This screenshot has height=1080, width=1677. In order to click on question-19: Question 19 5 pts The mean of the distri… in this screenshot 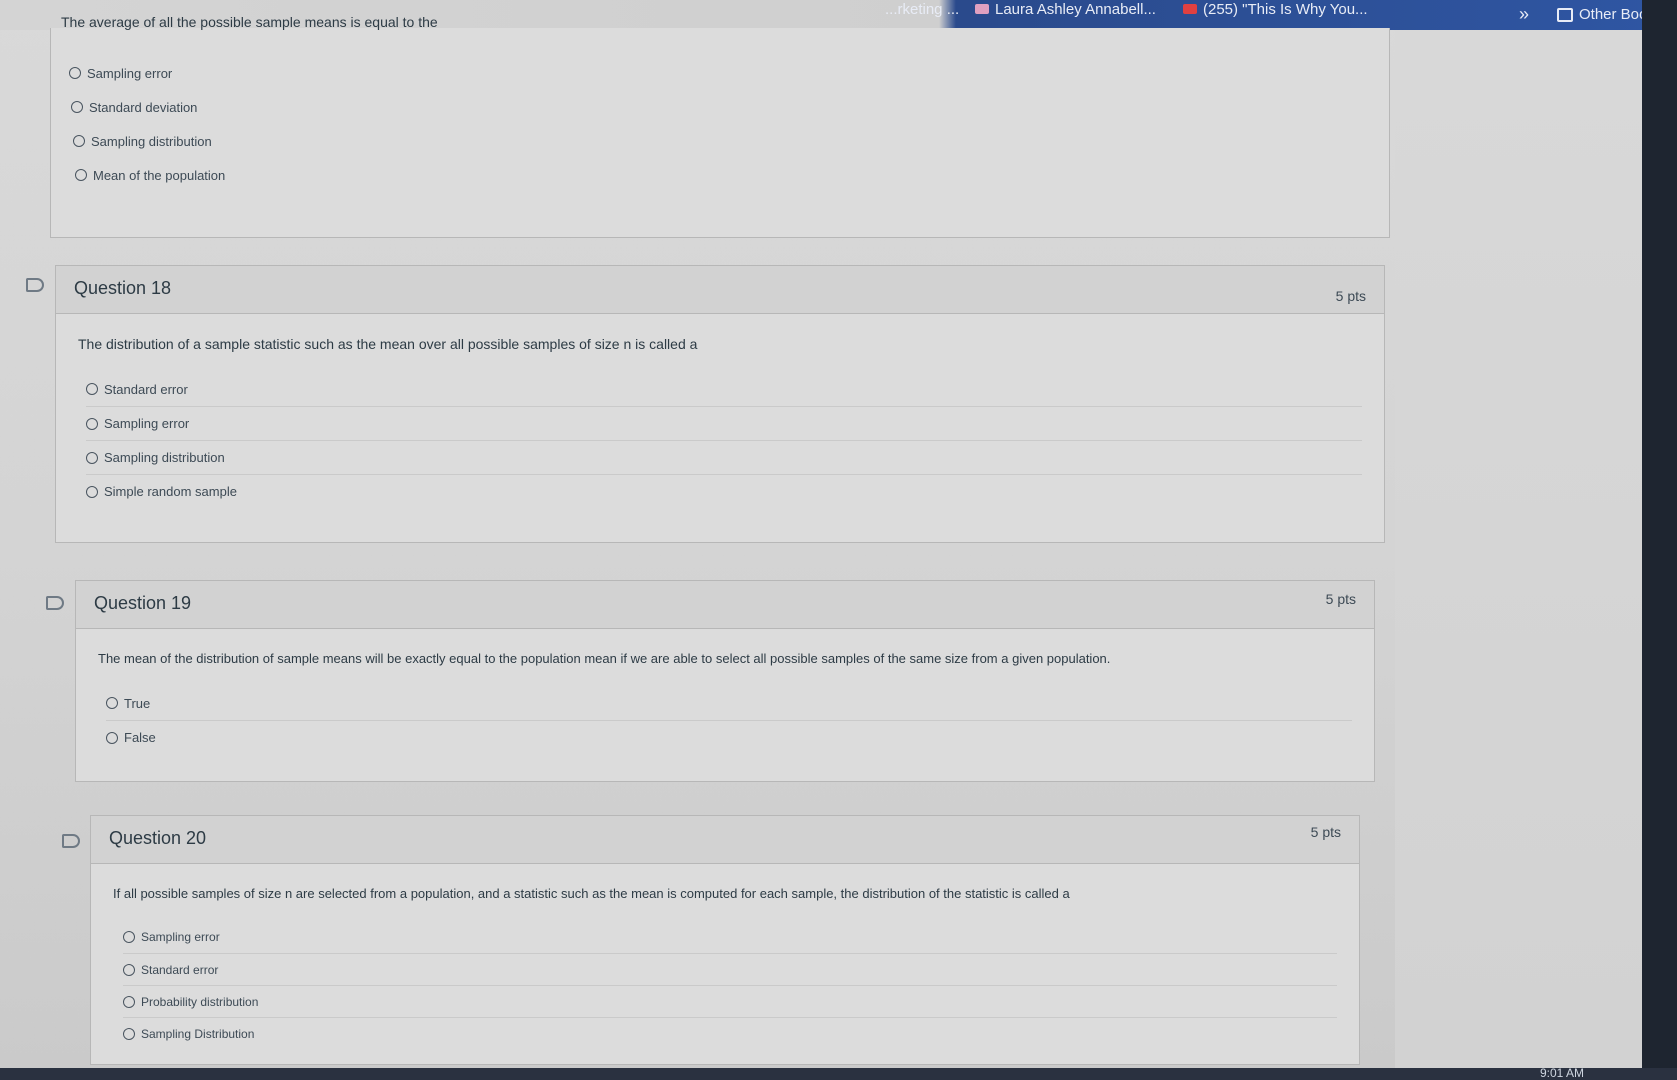, I will do `click(725, 681)`.